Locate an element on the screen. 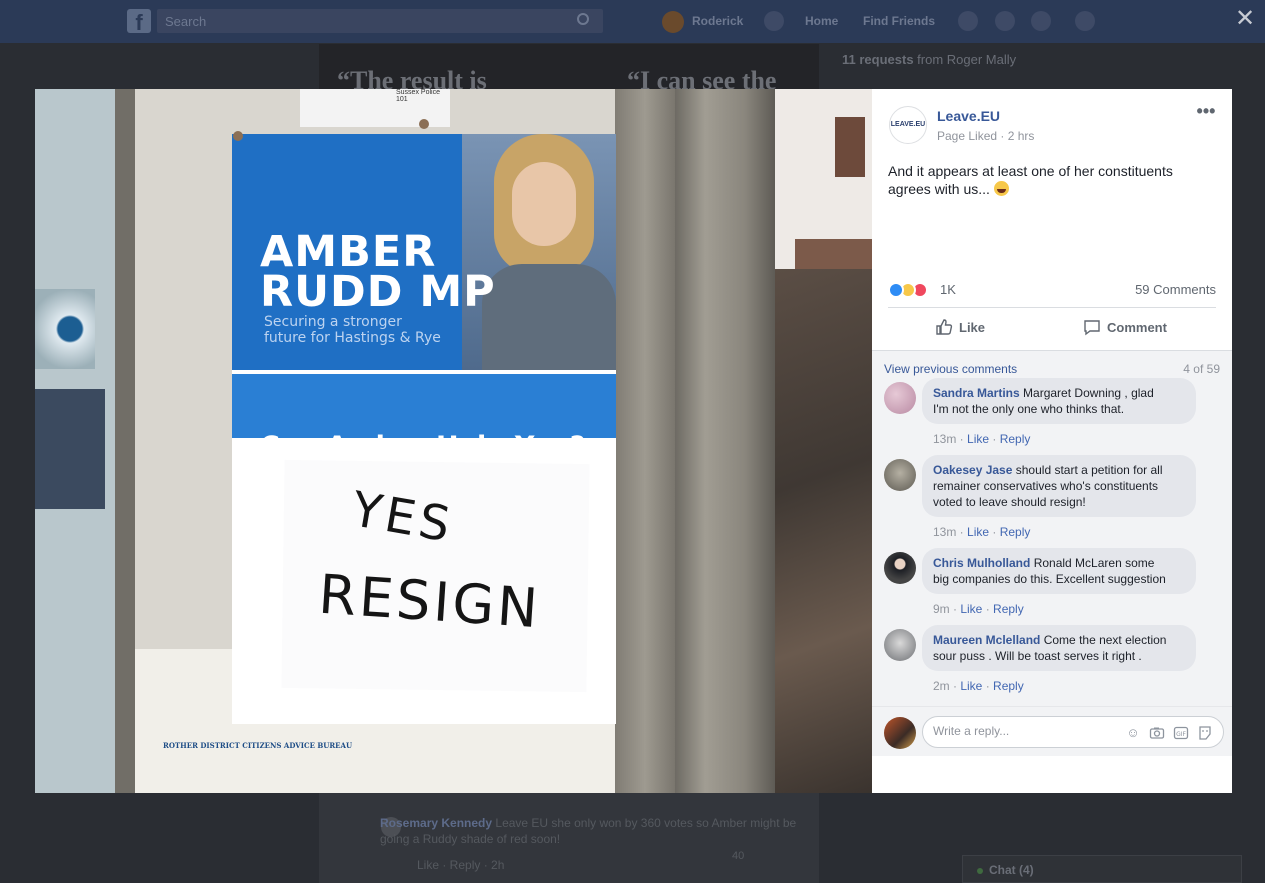 The image size is (1265, 883). online-dot-icon is located at coordinates (980, 871).